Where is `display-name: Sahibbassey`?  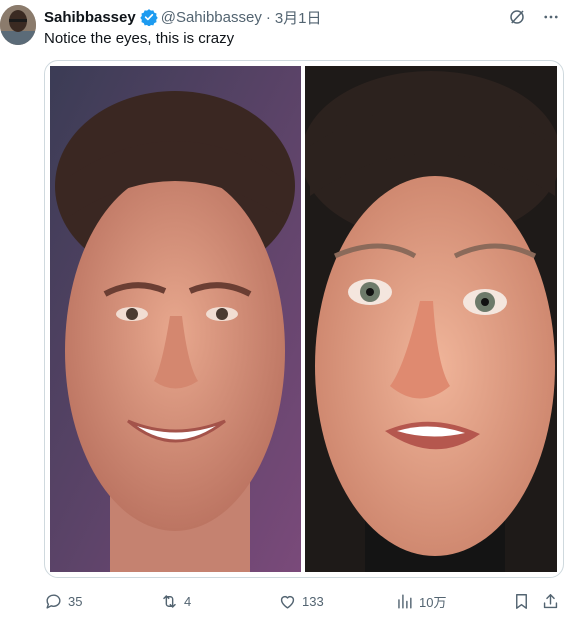
display-name: Sahibbassey is located at coordinates (90, 17).